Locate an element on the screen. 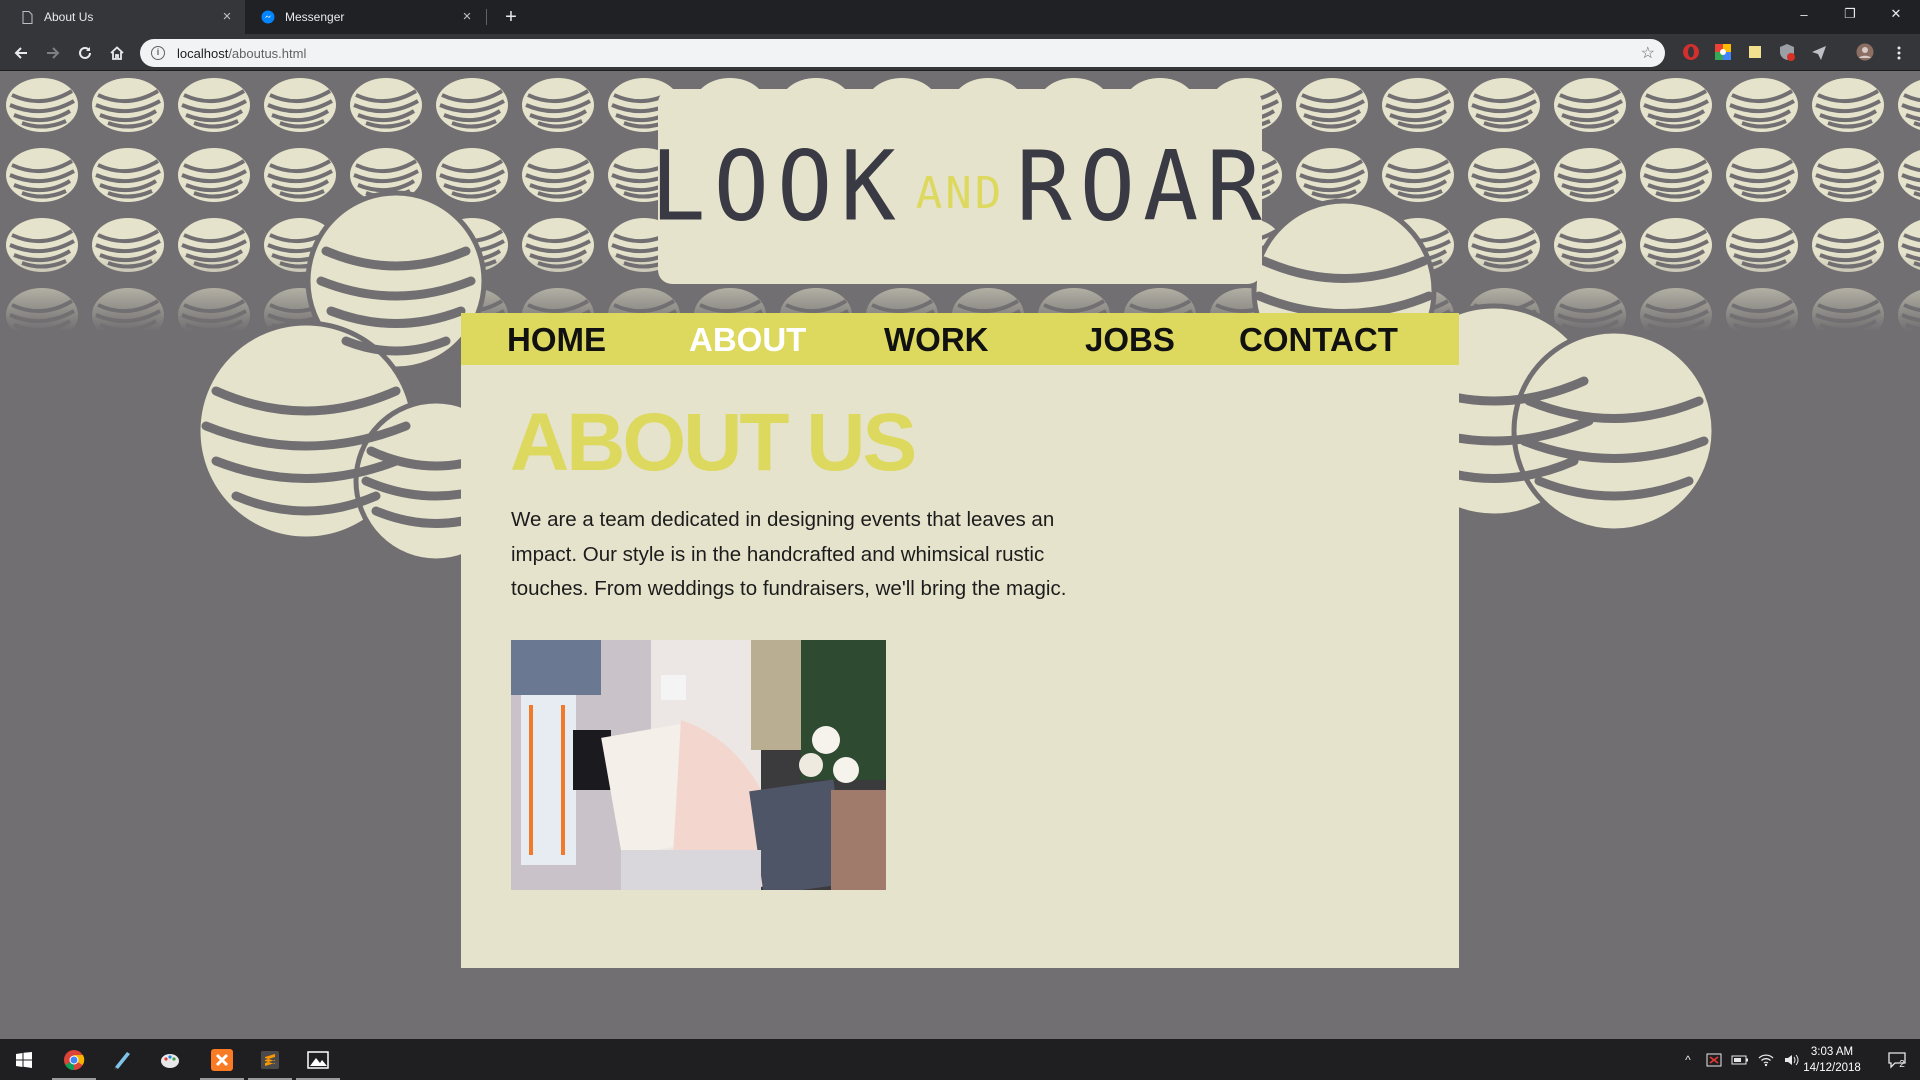 The width and height of the screenshot is (1920, 1080). nav-jobs: JOBS is located at coordinates (1130, 339).